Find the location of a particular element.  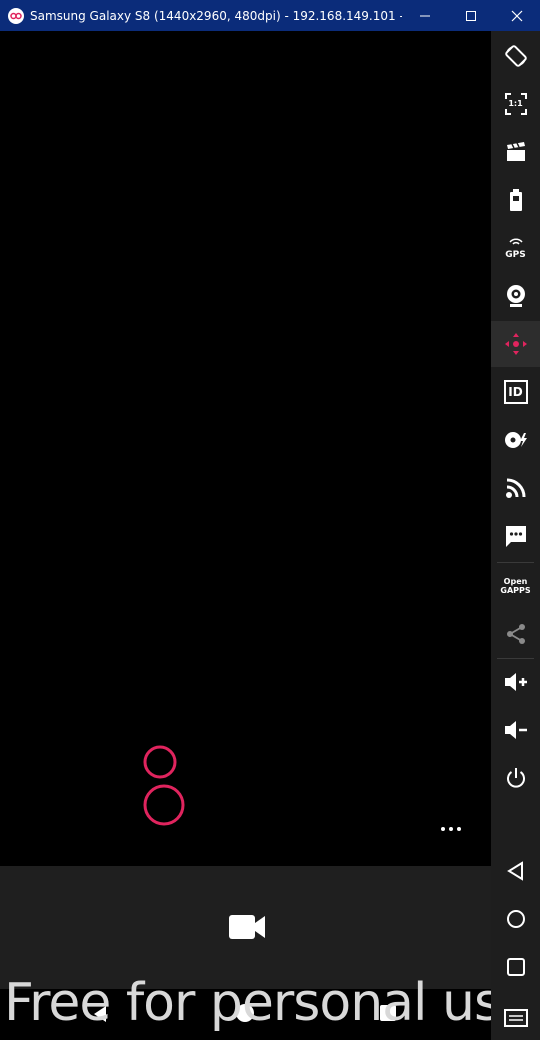

pixel-perfect-button: 1:1 is located at coordinates (515, 104).